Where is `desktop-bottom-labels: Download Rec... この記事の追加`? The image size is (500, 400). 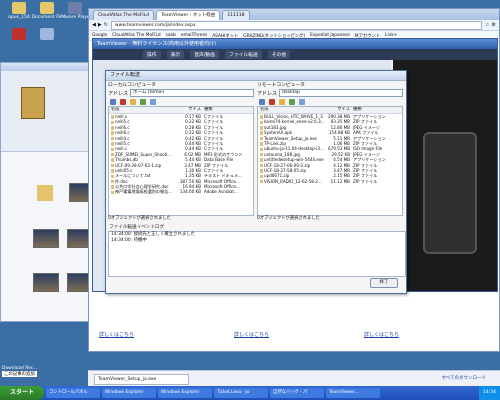
desktop-bottom-labels: Download Rec... この記事の追加 is located at coordinates (45, 371).